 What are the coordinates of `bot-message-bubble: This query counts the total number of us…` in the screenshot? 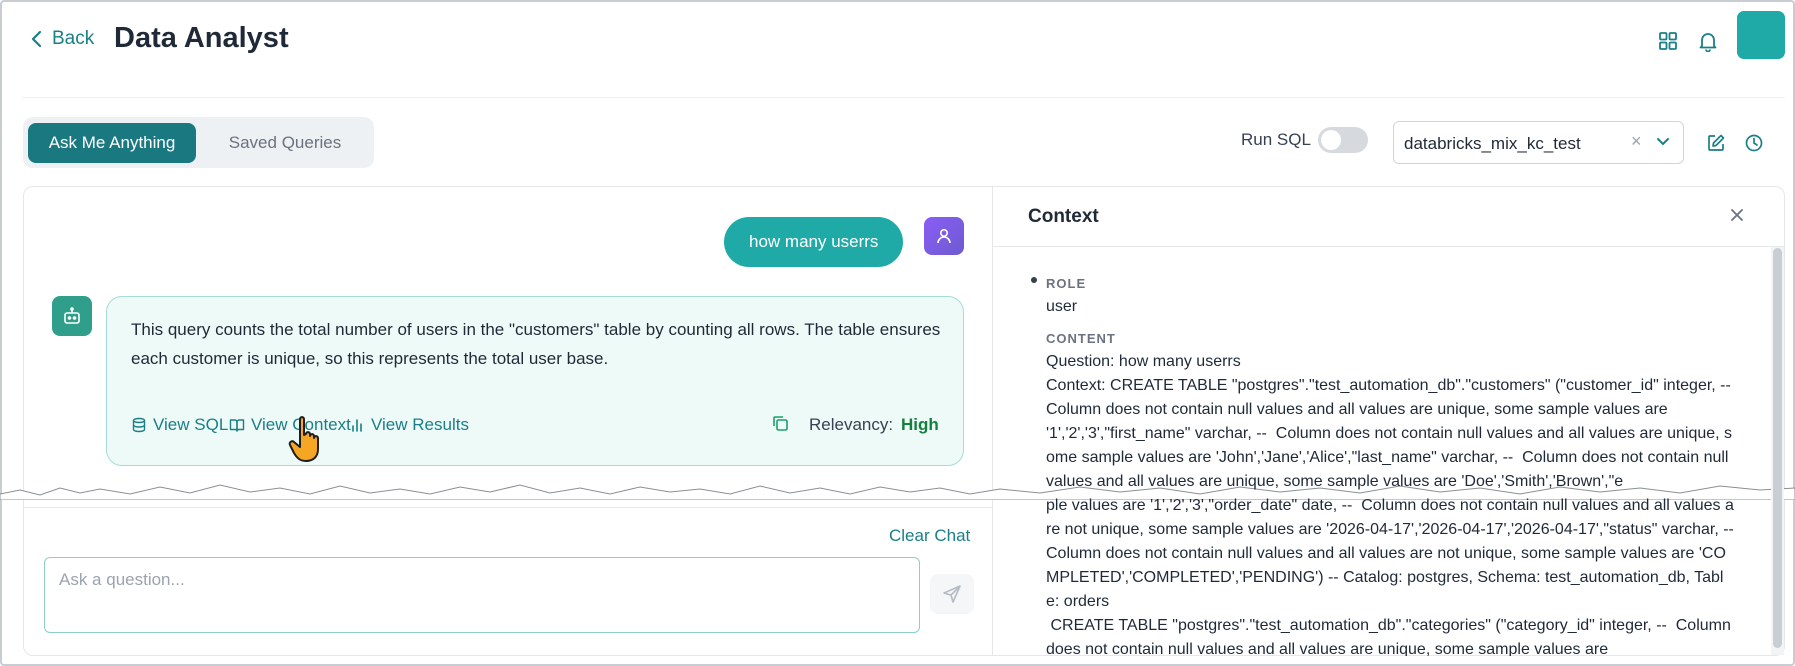 It's located at (535, 381).